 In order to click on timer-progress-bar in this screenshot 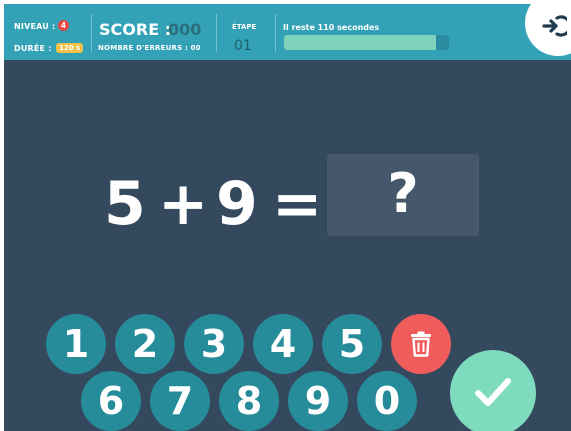, I will do `click(366, 42)`.